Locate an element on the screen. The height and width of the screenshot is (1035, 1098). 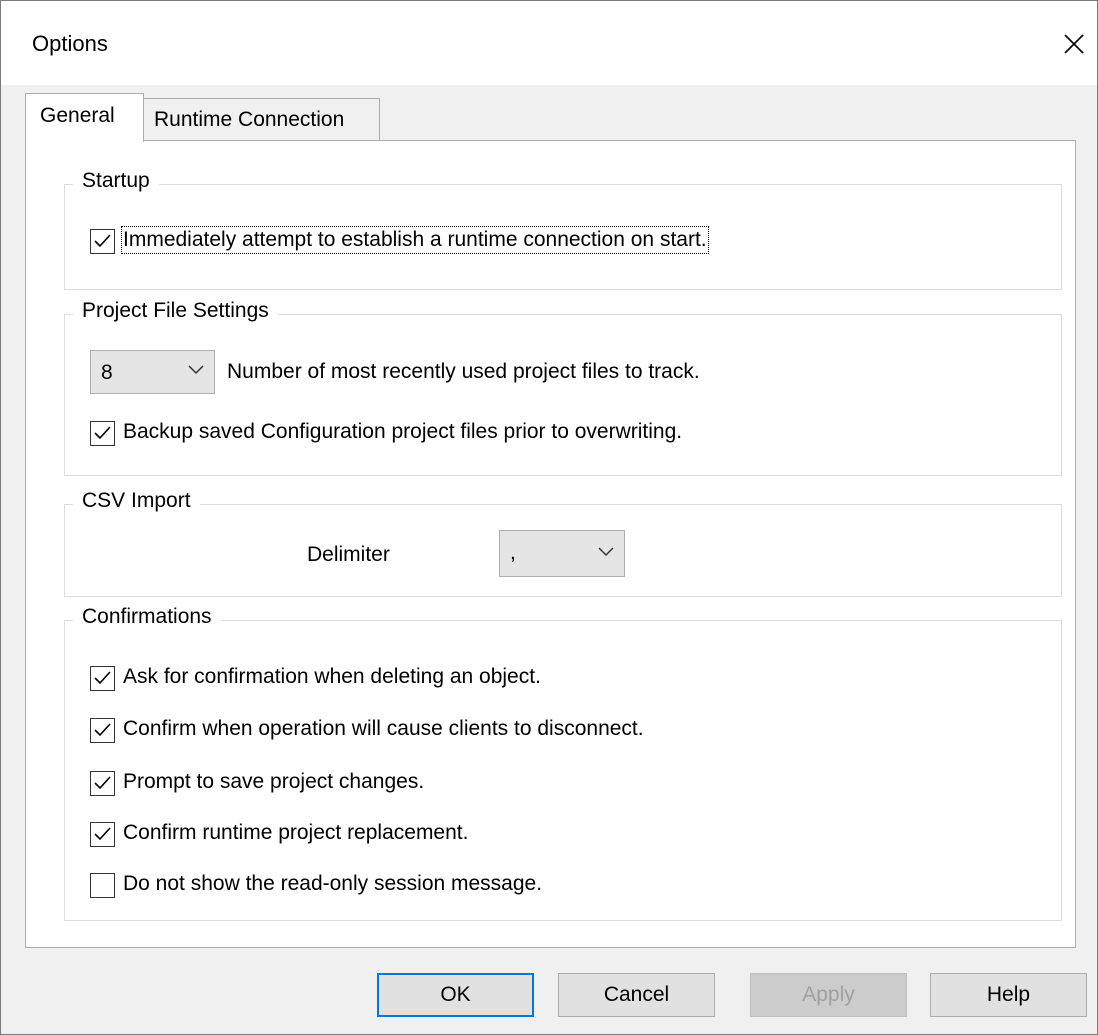
mru-count-value: 8 is located at coordinates (107, 372).